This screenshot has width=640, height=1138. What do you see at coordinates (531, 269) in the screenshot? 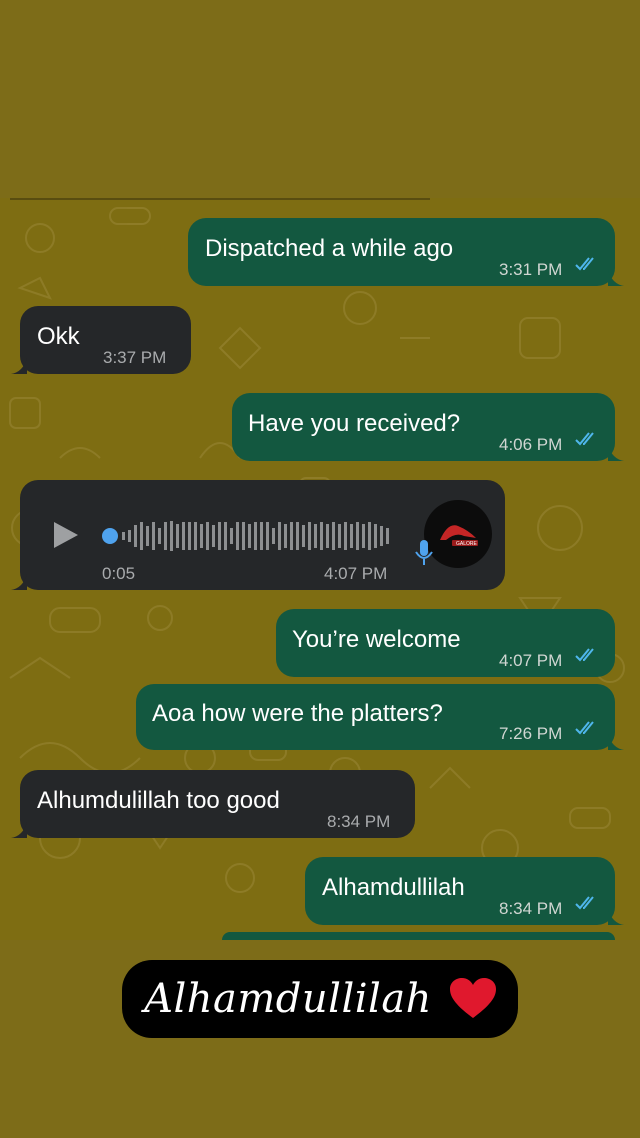
I see `message-time: 3:31 PM` at bounding box center [531, 269].